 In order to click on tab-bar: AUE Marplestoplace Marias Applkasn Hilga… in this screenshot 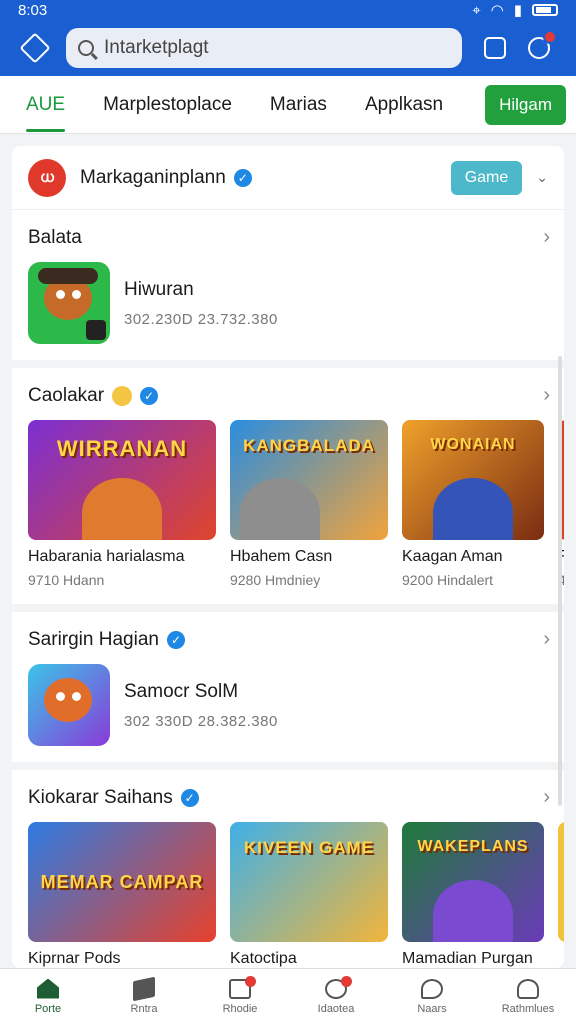, I will do `click(288, 105)`.